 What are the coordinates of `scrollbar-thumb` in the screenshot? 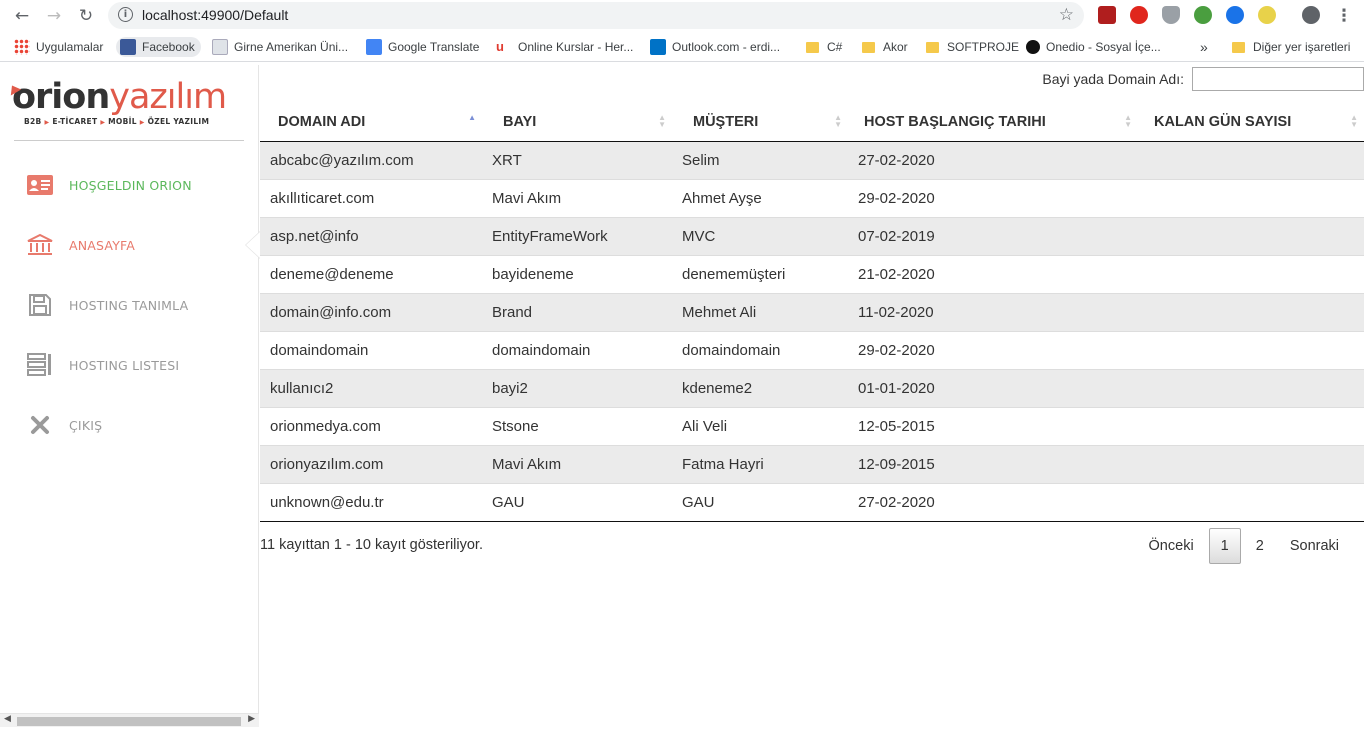 It's located at (129, 721).